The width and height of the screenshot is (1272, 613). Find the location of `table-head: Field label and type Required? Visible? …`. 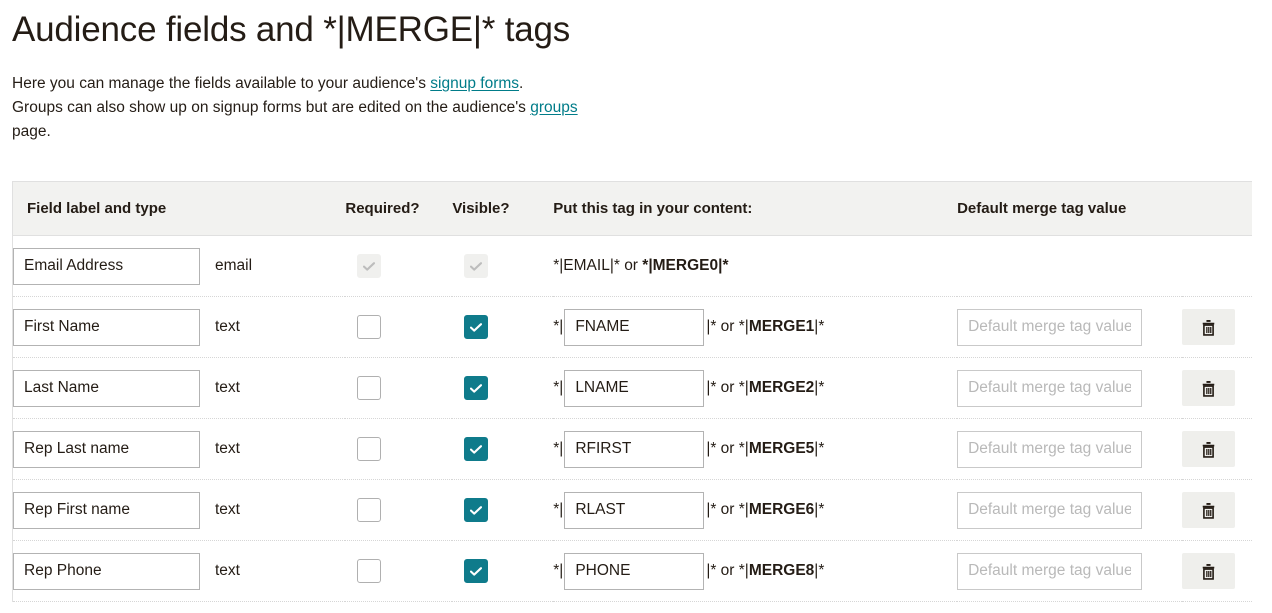

table-head: Field label and type Required? Visible? … is located at coordinates (632, 208).